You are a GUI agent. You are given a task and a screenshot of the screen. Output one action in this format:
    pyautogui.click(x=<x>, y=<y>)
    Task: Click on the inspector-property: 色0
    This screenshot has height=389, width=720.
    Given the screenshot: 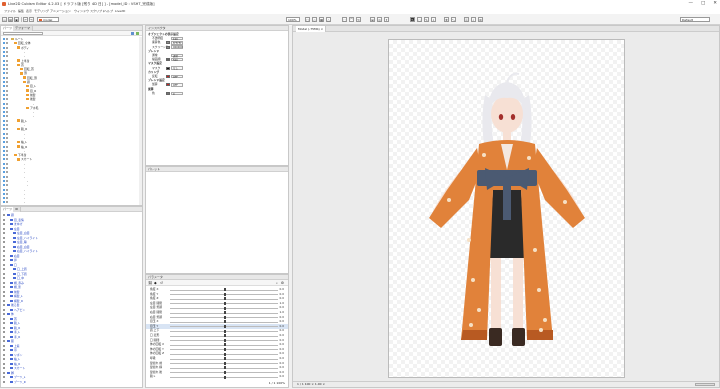 What is the action you would take?
    pyautogui.click(x=217, y=93)
    